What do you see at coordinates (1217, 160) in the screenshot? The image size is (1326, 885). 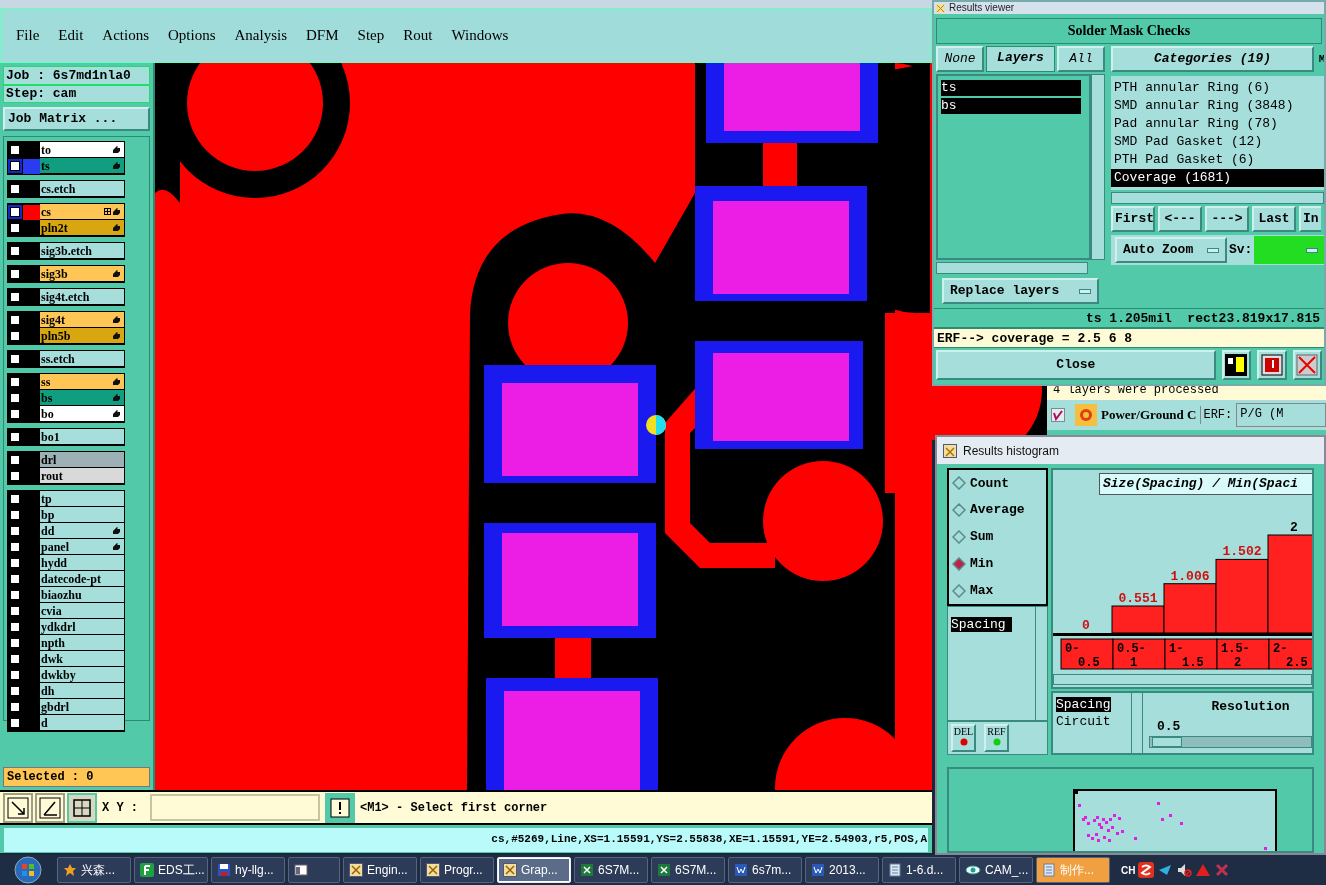 I see `category-item: PTH Pad Gasket (6)` at bounding box center [1217, 160].